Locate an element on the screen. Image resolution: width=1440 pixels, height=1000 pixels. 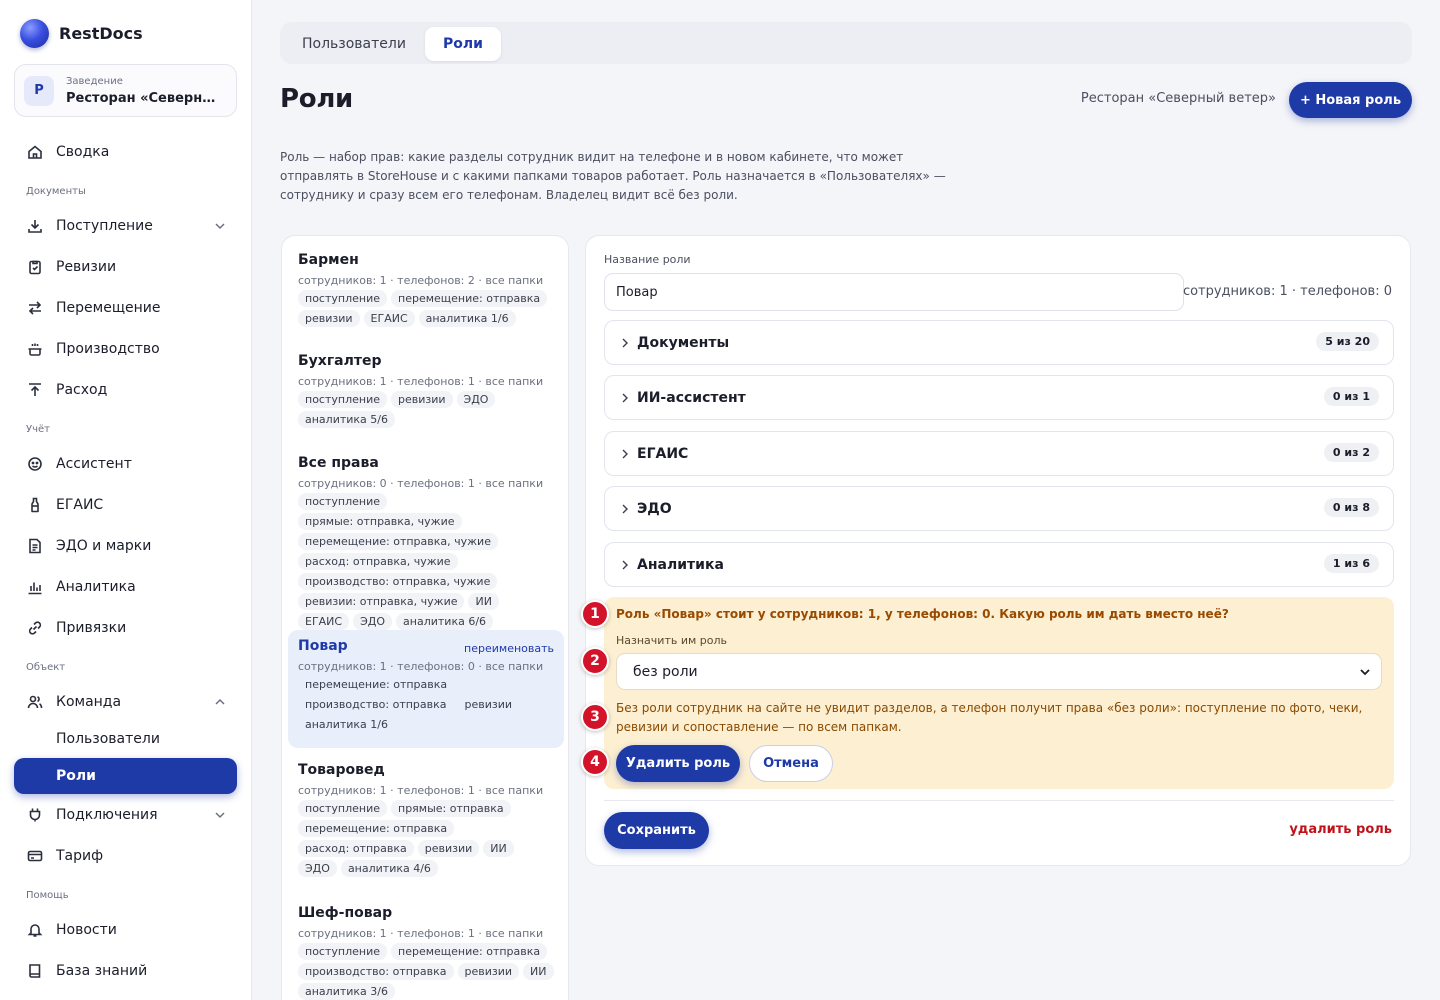
tab-users: Пользователи is located at coordinates (354, 44).